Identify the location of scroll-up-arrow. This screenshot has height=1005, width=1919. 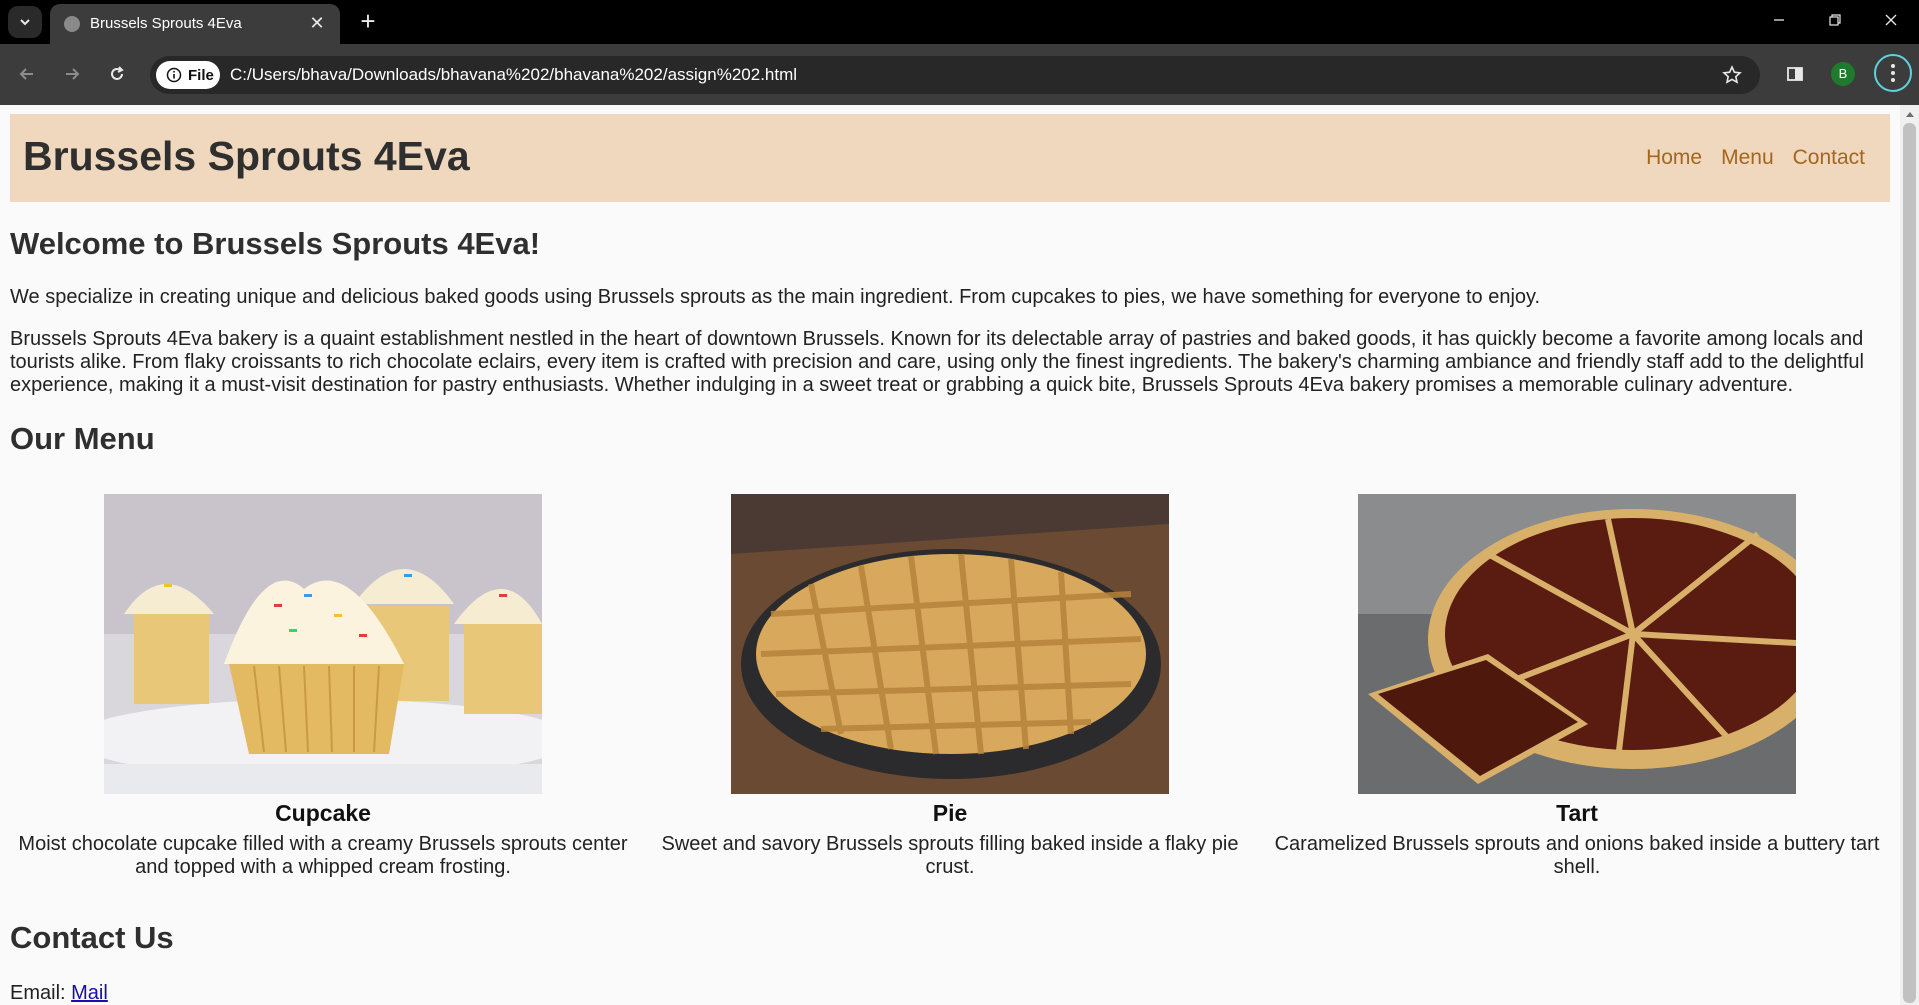
(1909, 114).